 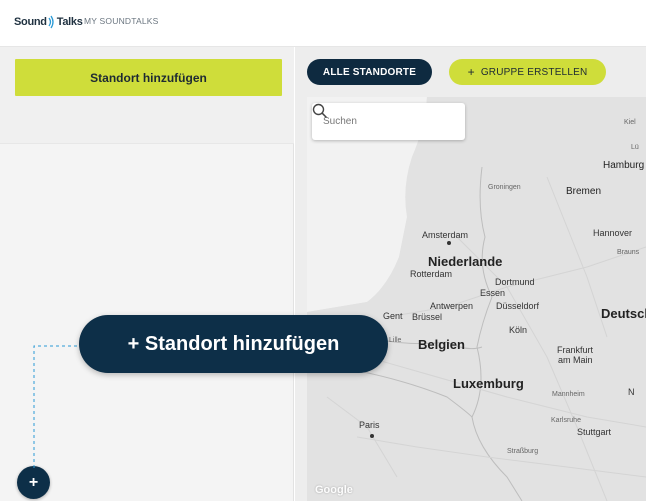 I want to click on add-location-button: Standort hinzufügen, so click(x=148, y=77).